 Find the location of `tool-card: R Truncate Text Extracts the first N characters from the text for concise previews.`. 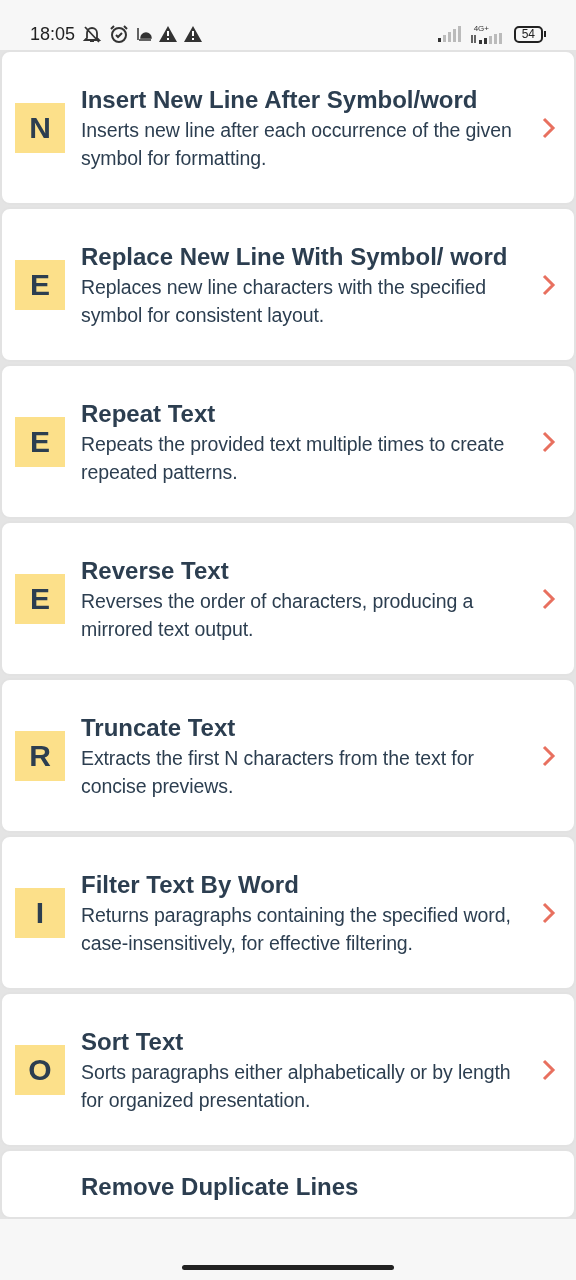

tool-card: R Truncate Text Extracts the first N characters from the text for concise previews. is located at coordinates (288, 755).